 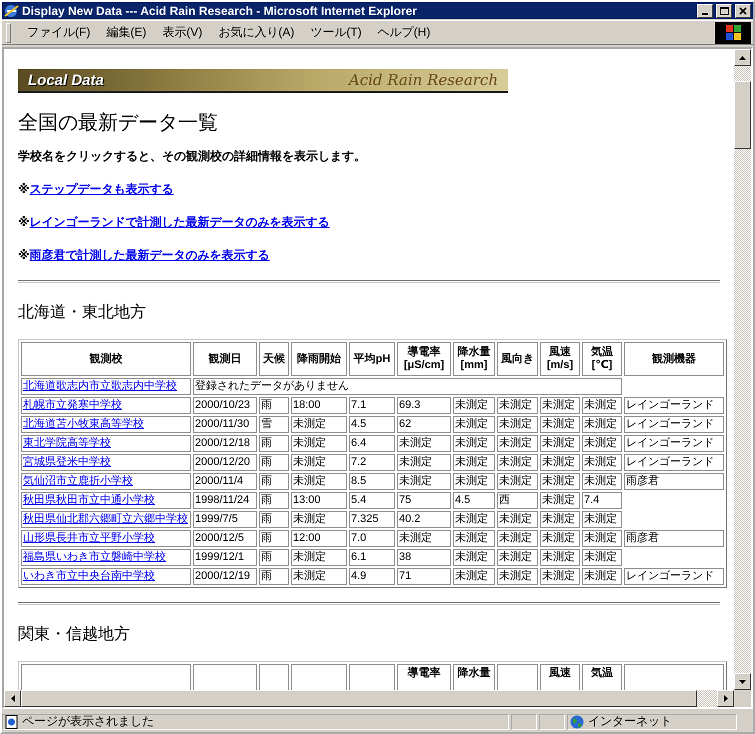 I want to click on scroll-down-button, so click(x=742, y=681).